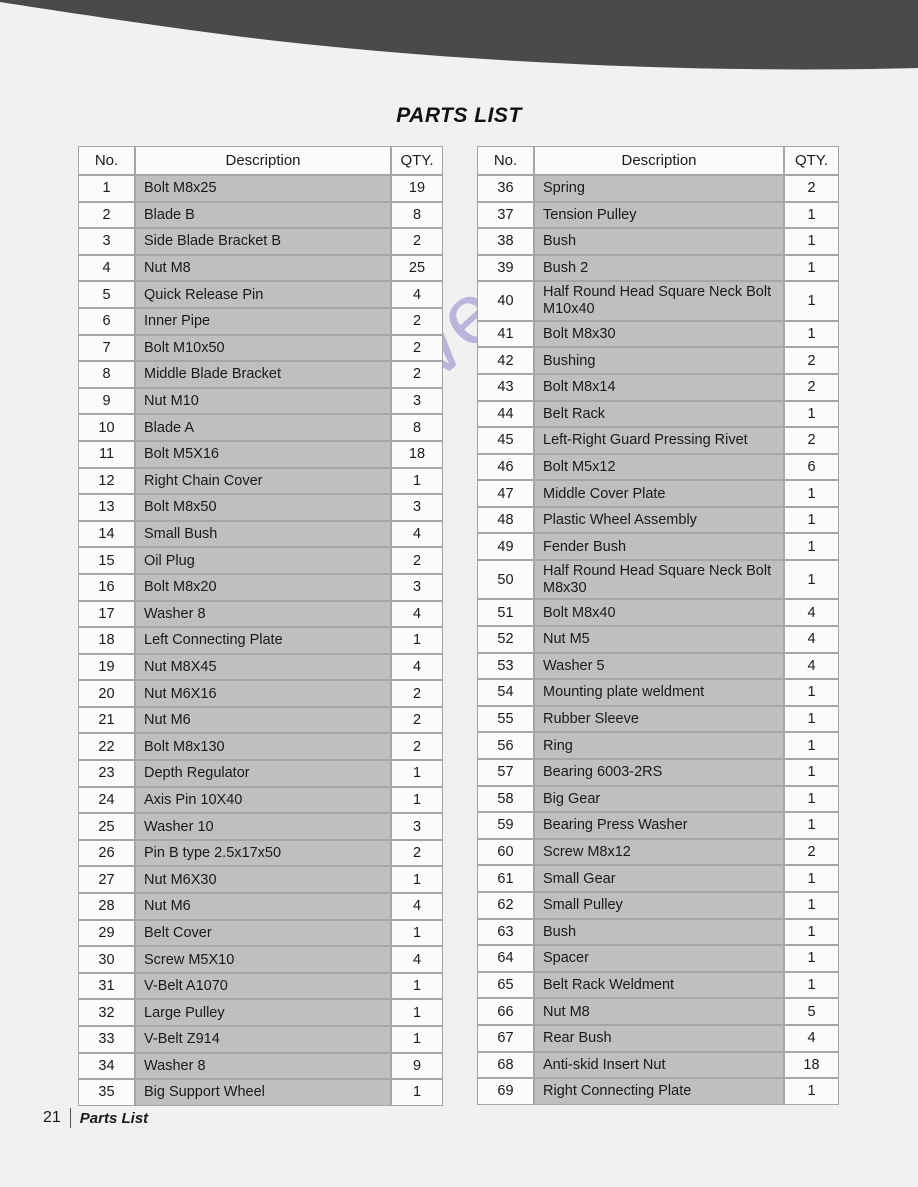 This screenshot has height=1187, width=918. Describe the element at coordinates (658, 825) in the screenshot. I see `table-row: 59 Bearing Press Washer 1` at that location.